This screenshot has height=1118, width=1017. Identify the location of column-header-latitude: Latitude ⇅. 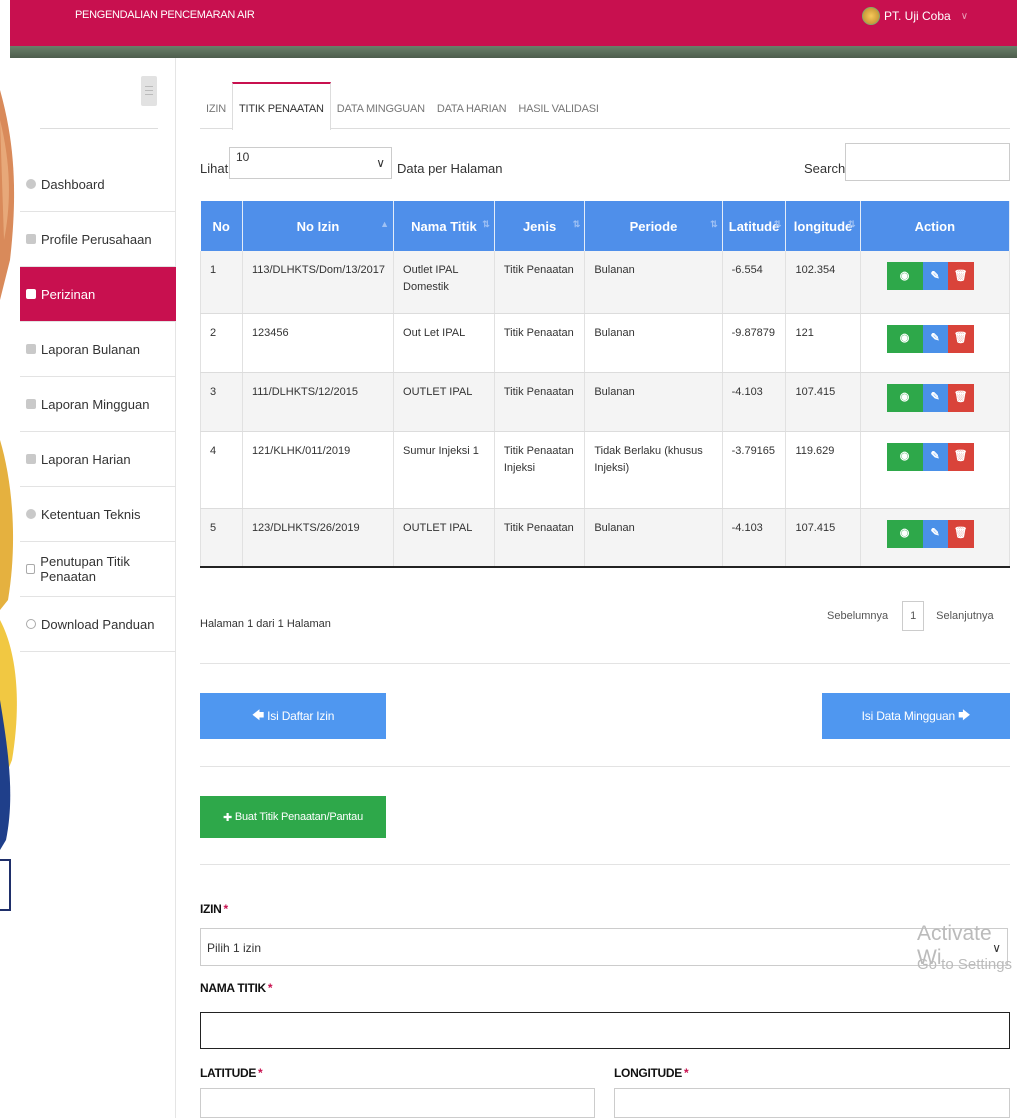
(754, 226).